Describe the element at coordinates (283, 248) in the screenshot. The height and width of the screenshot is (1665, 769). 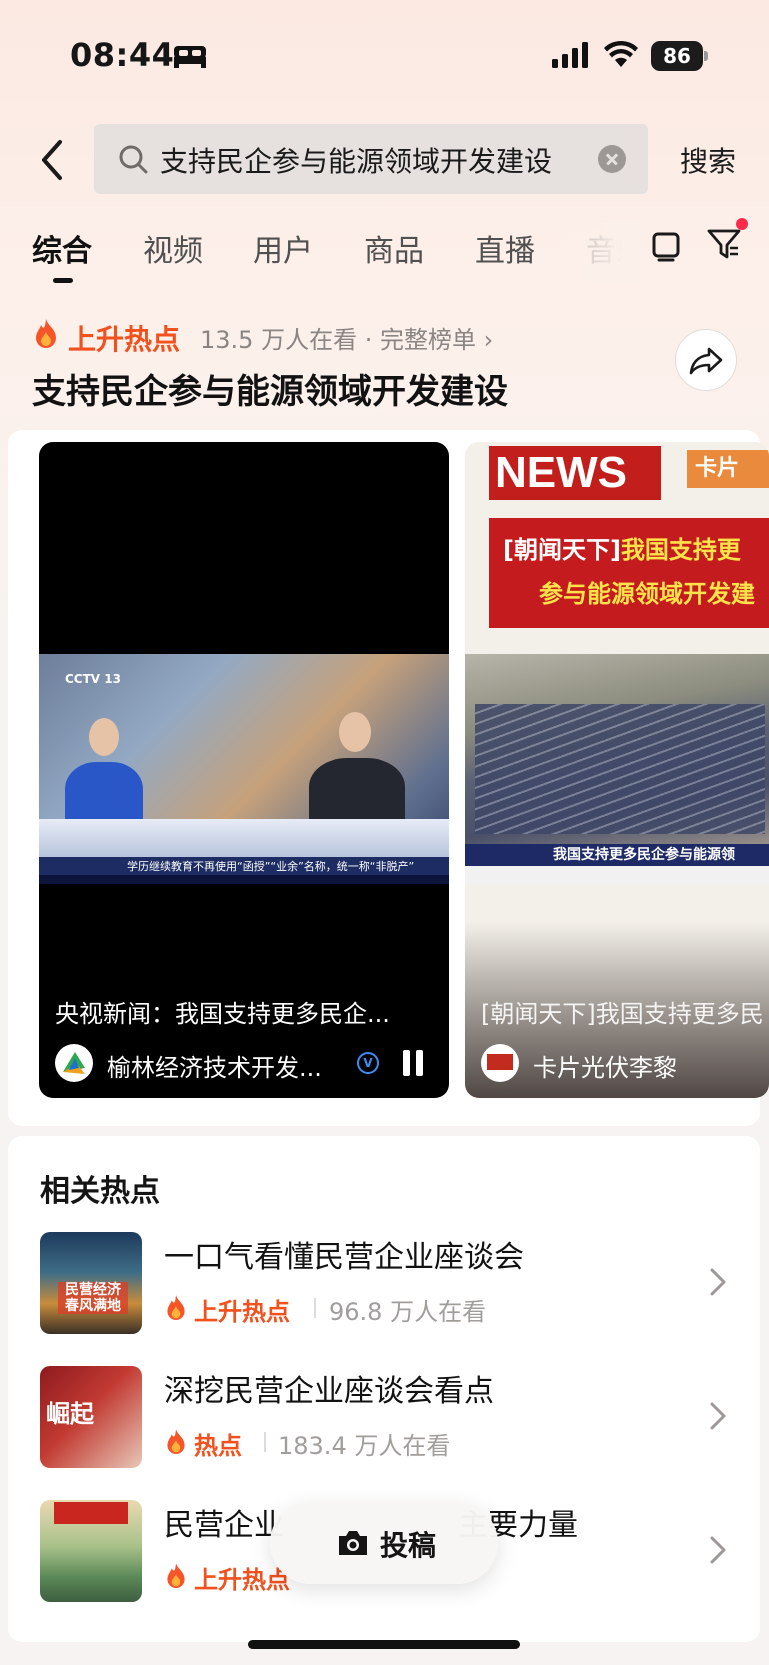
I see `tab-users: 用户` at that location.